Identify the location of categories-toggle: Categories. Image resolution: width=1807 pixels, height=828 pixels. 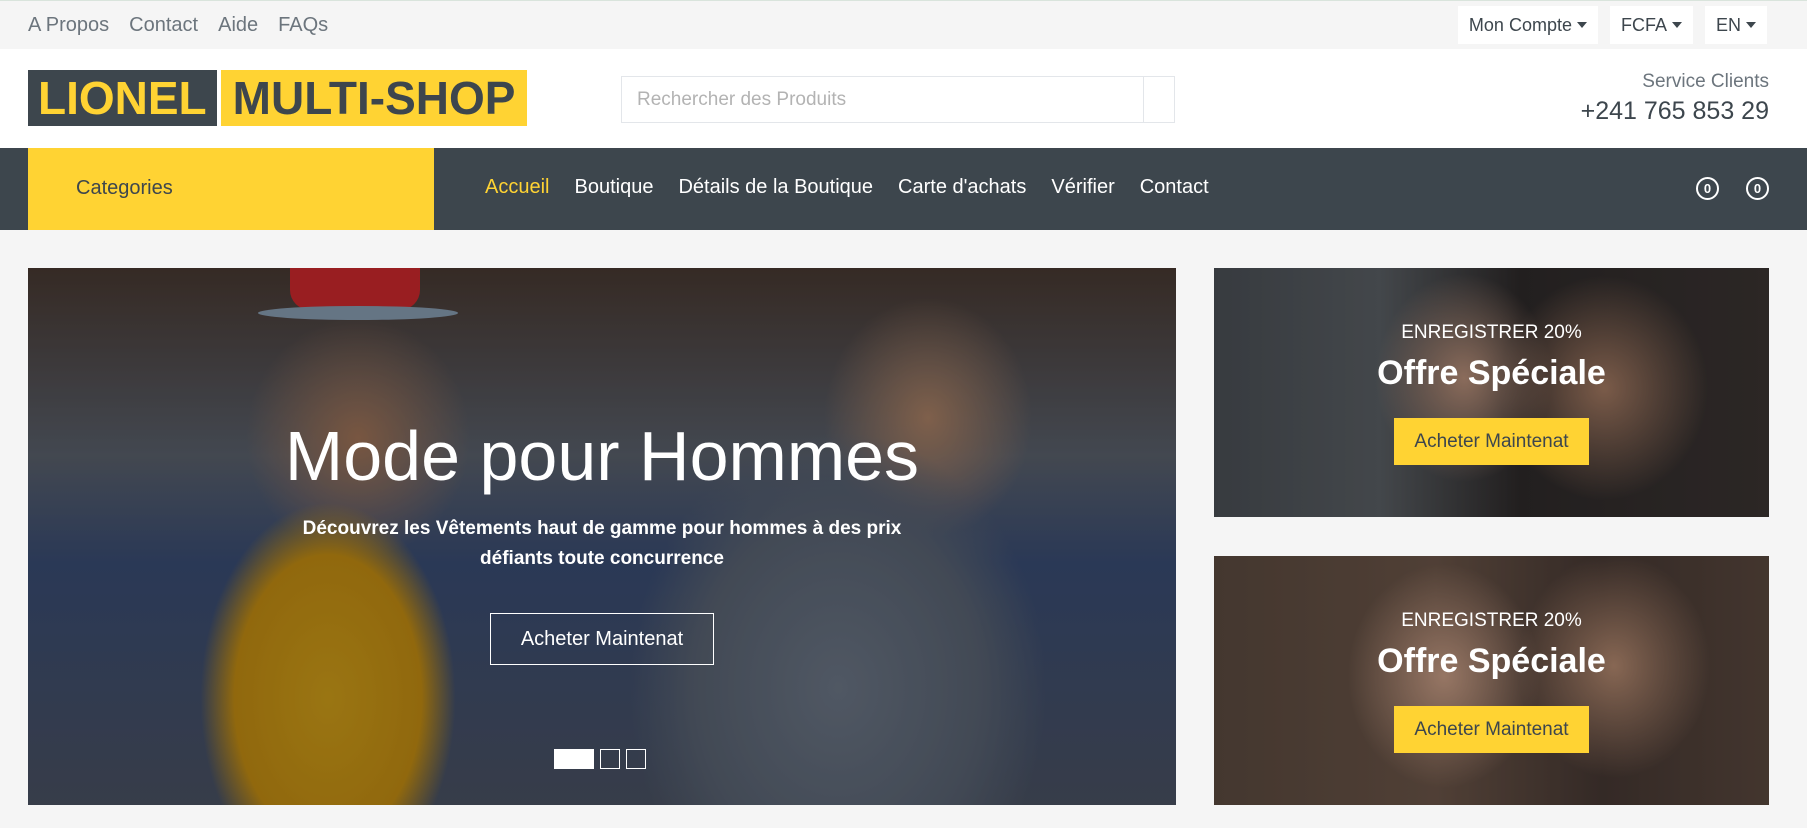
(231, 189).